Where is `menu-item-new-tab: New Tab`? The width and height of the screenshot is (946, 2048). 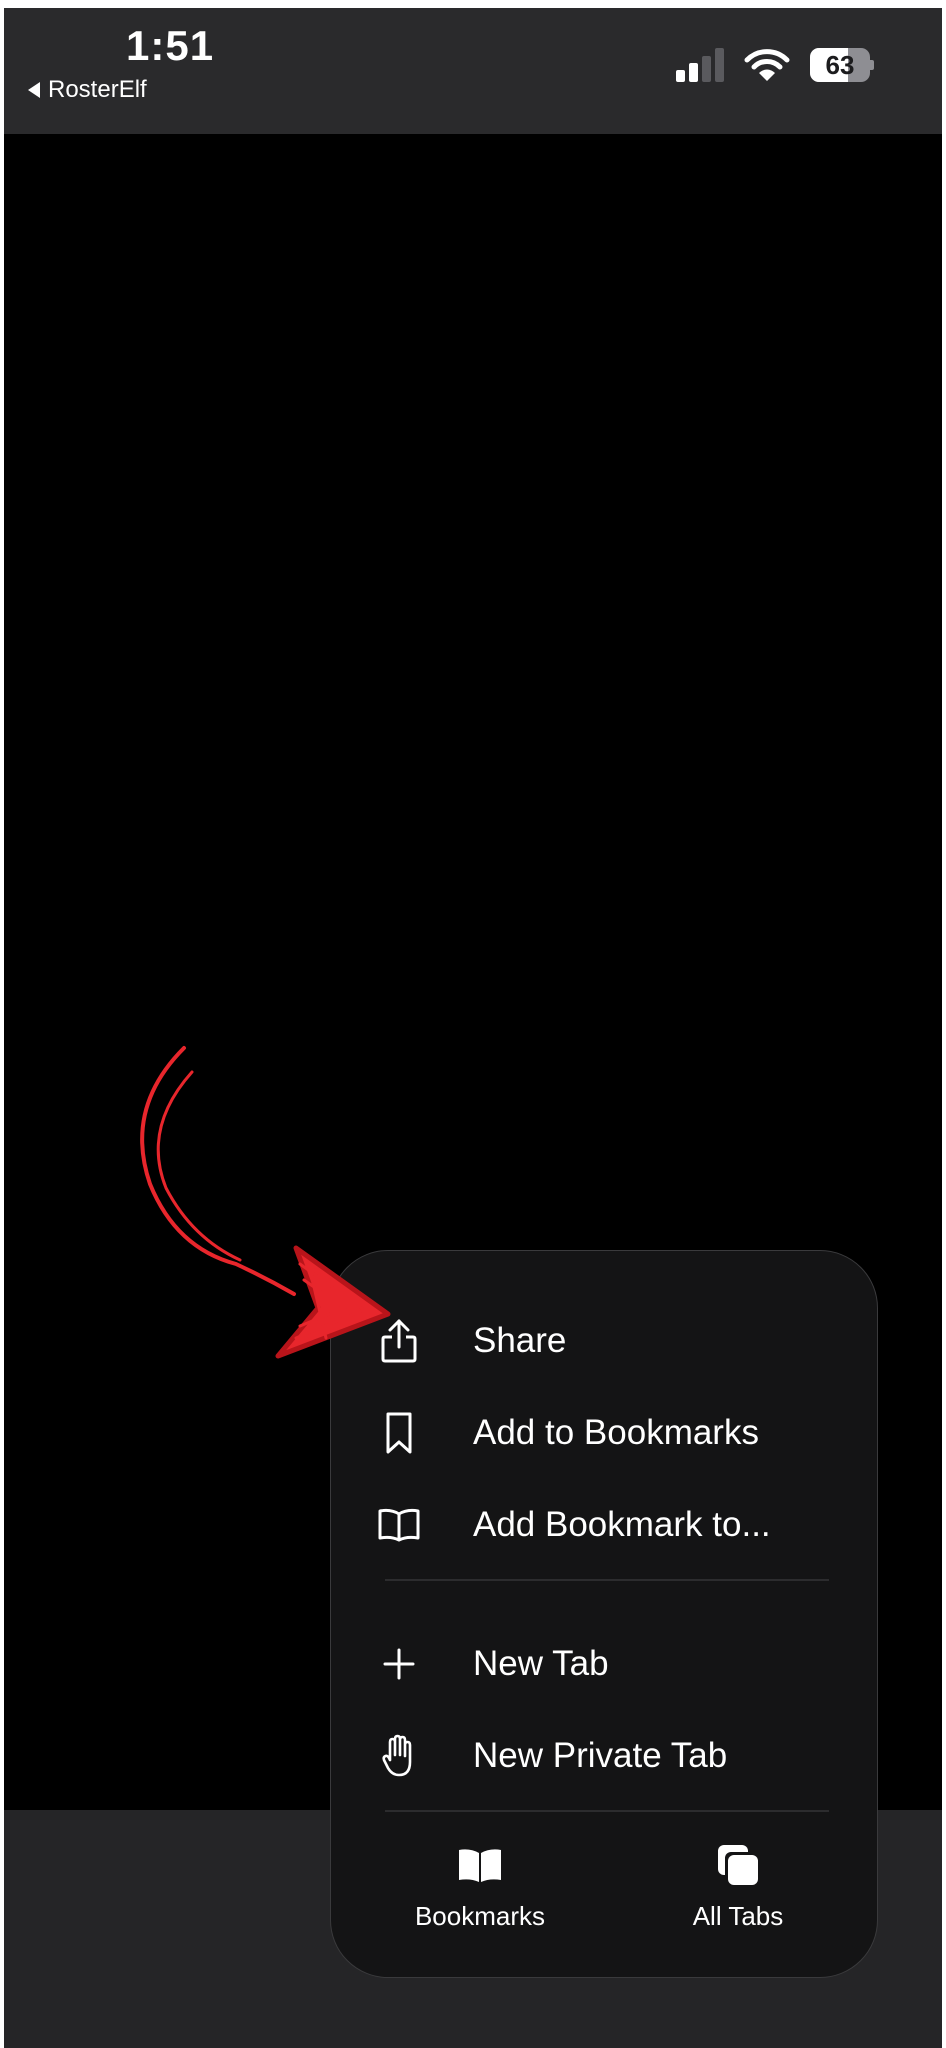 menu-item-new-tab: New Tab is located at coordinates (604, 1664).